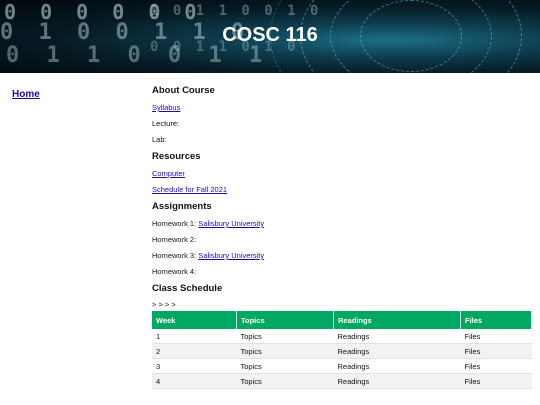 Image resolution: width=540 pixels, height=405 pixels. I want to click on schedule-link: Schedule for Fall 2021, so click(189, 189).